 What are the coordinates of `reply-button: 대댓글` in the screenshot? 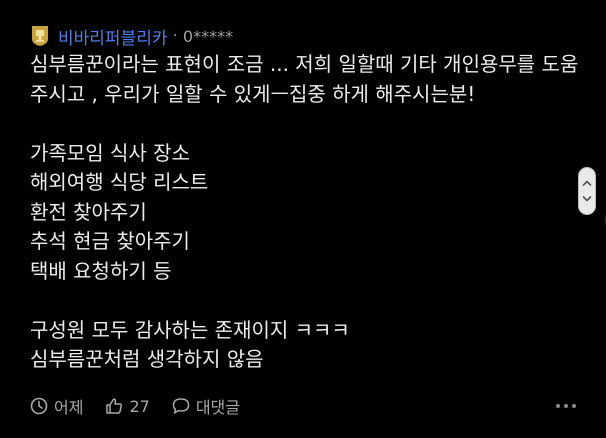 It's located at (206, 406).